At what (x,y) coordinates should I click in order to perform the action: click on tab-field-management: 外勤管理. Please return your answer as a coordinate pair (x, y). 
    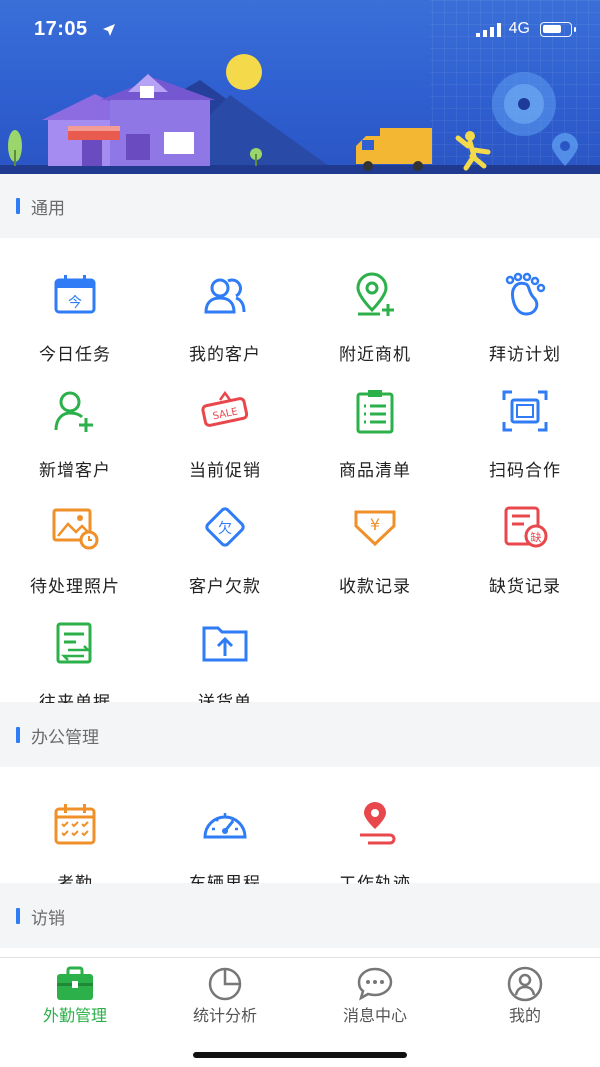
    Looking at the image, I should click on (75, 998).